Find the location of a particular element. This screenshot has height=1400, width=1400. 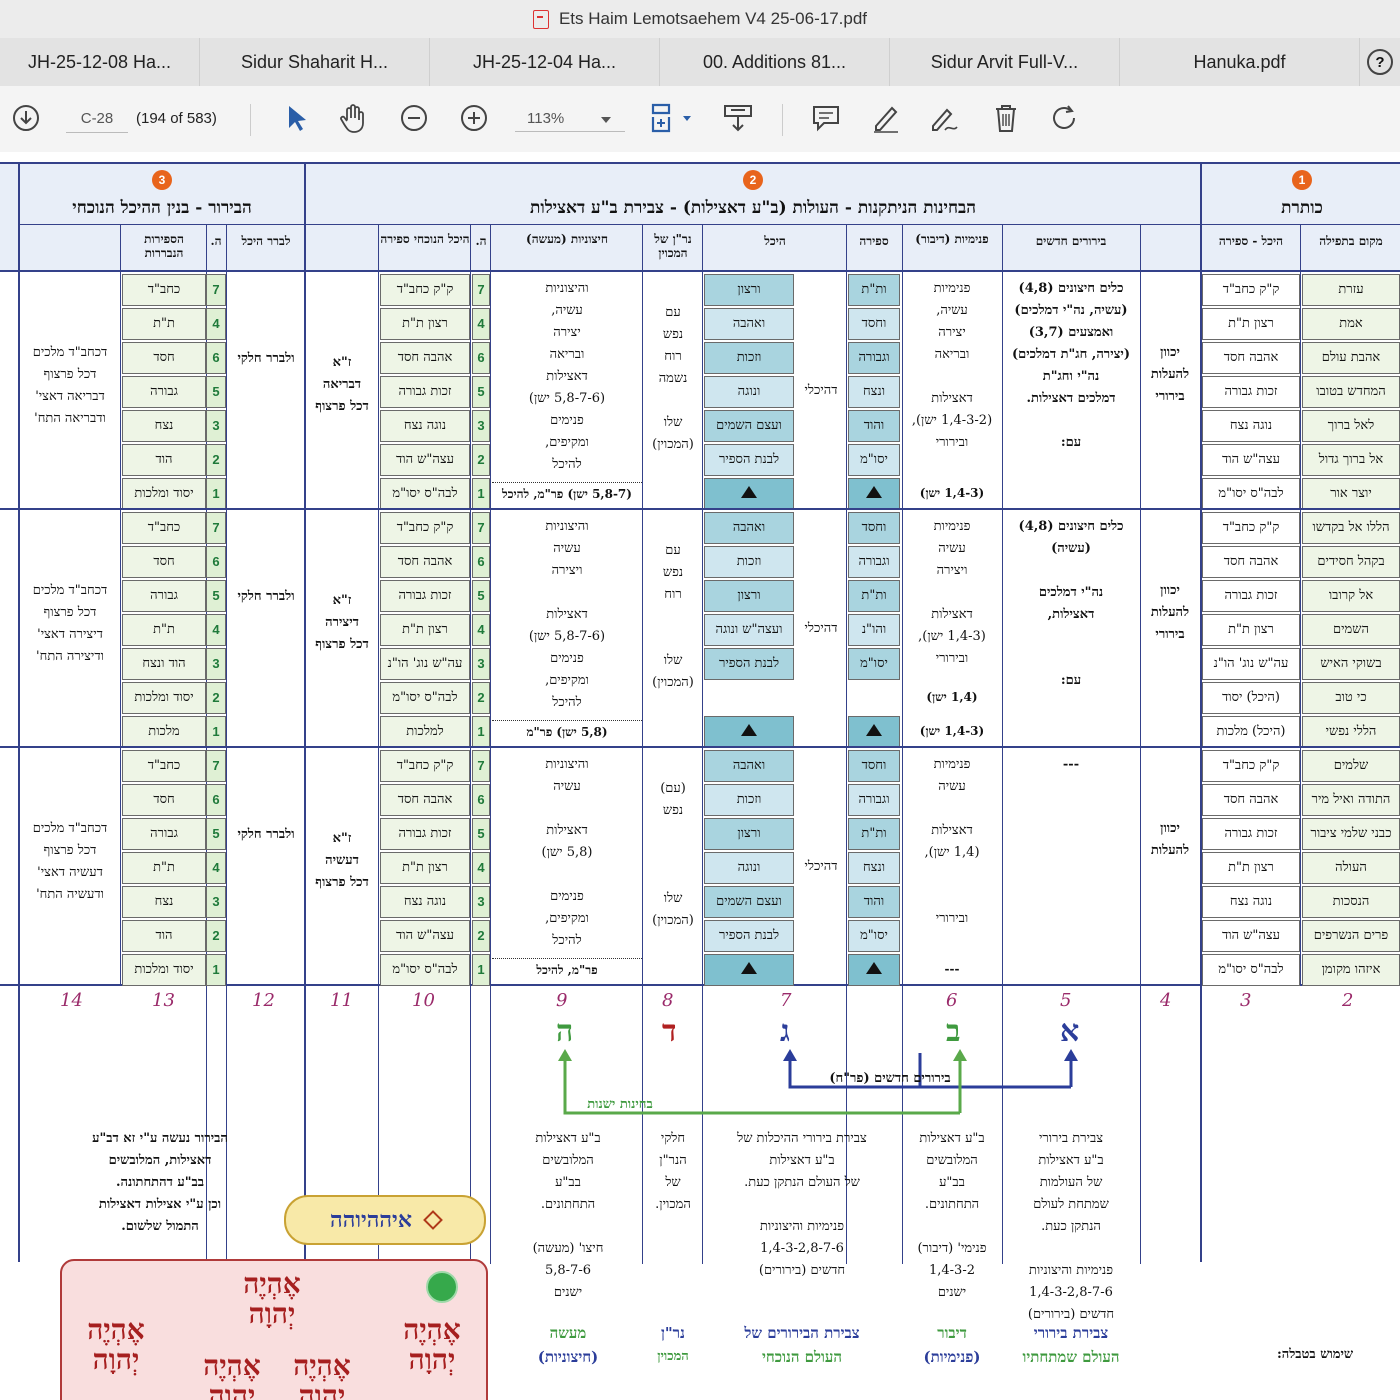

pen-icon is located at coordinates (886, 118).